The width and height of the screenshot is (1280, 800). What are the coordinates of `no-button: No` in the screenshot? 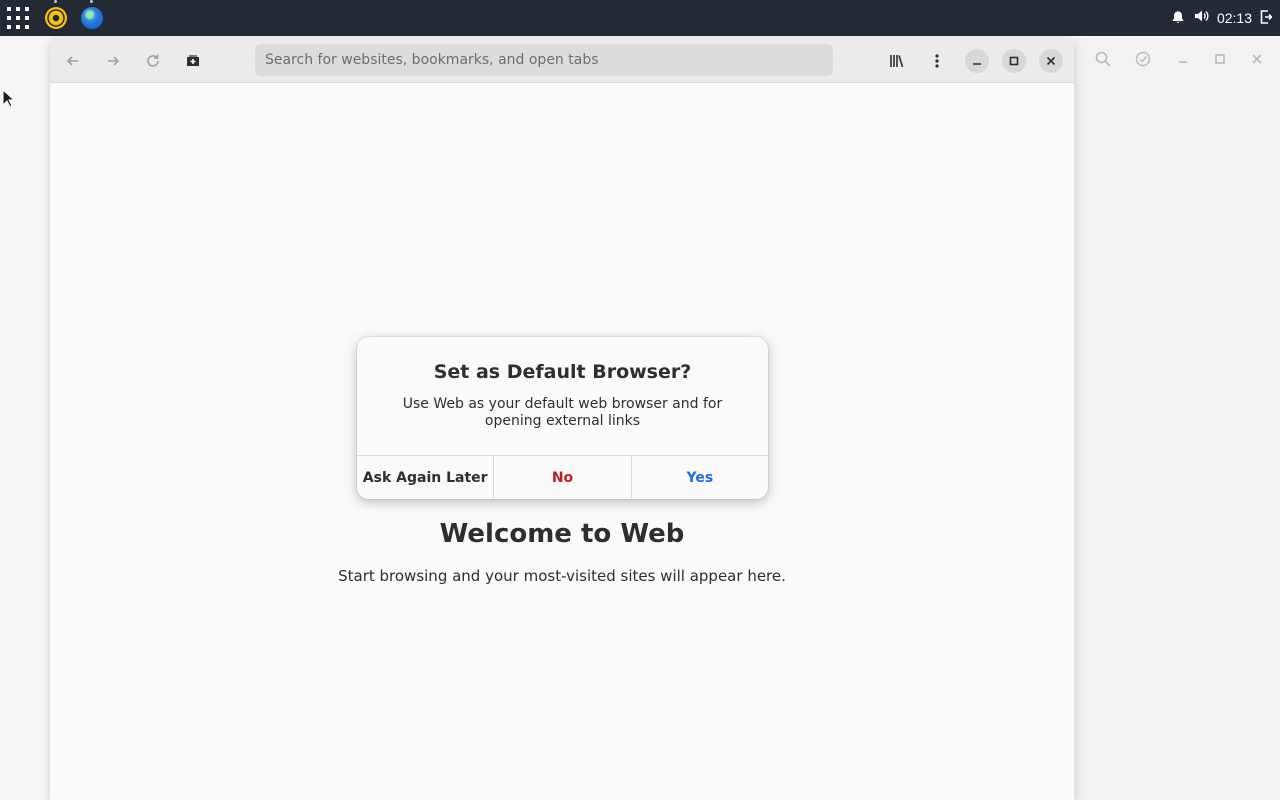 It's located at (563, 477).